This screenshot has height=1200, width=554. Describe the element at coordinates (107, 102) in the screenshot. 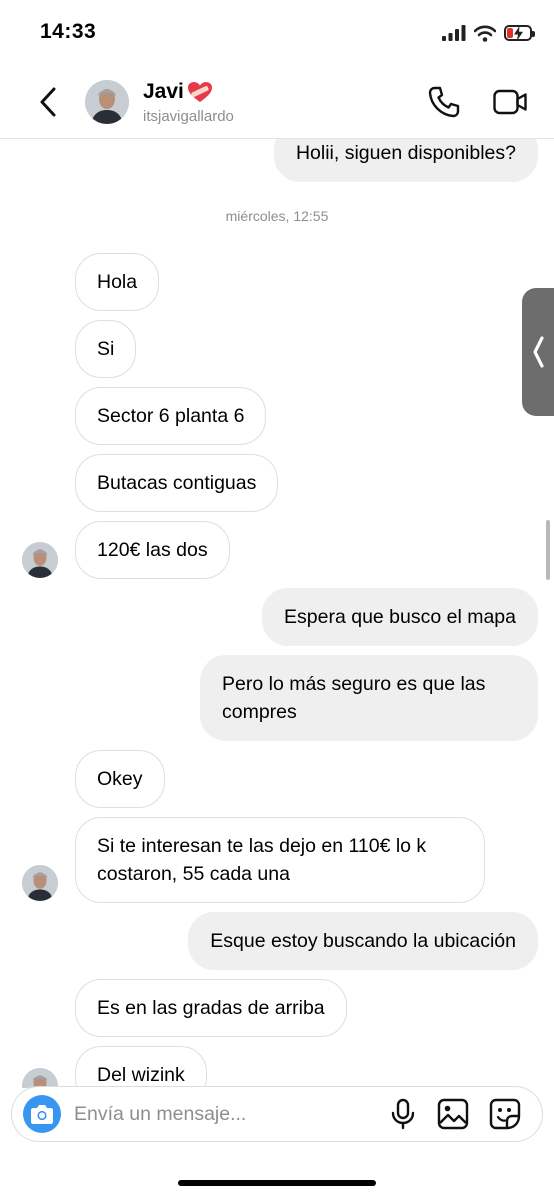

I see `avatar` at that location.